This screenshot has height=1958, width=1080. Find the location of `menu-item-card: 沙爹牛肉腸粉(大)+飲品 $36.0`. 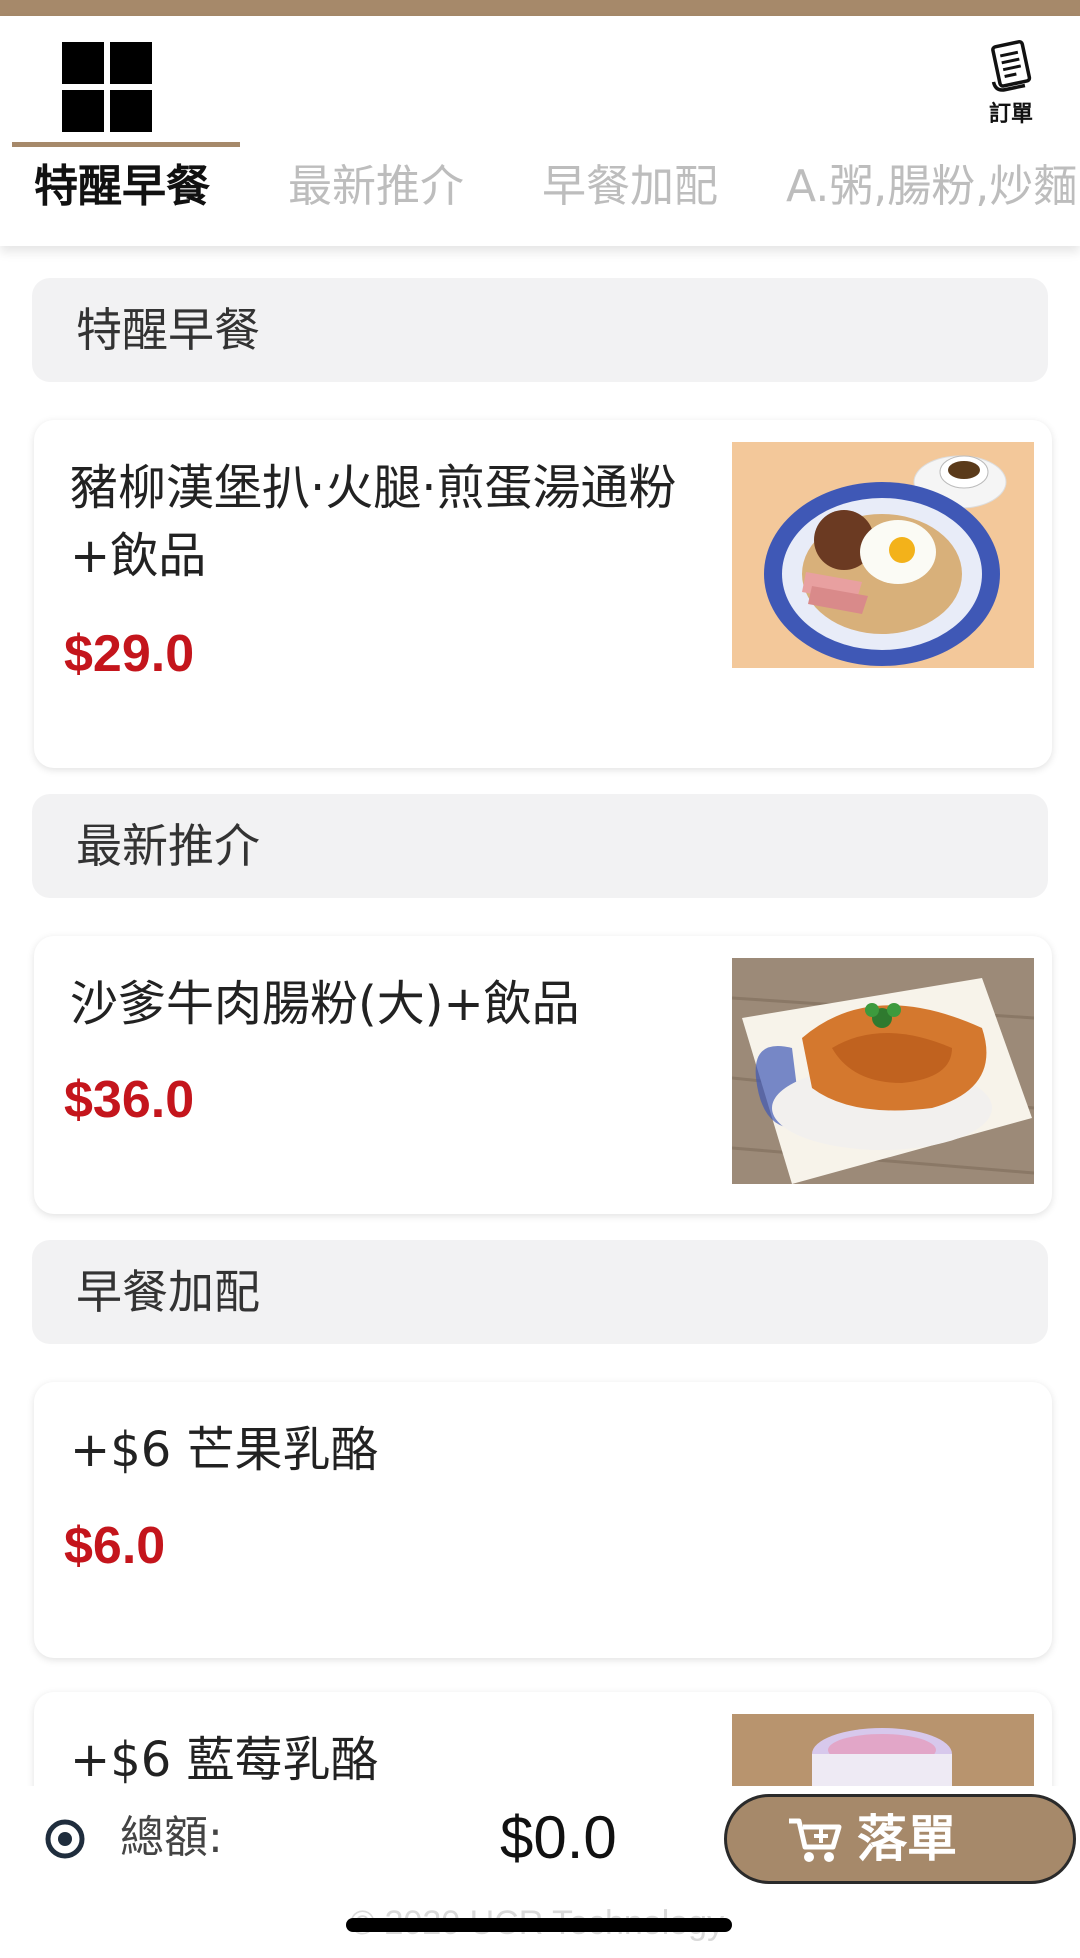

menu-item-card: 沙爹牛肉腸粉(大)+飲品 $36.0 is located at coordinates (543, 1075).